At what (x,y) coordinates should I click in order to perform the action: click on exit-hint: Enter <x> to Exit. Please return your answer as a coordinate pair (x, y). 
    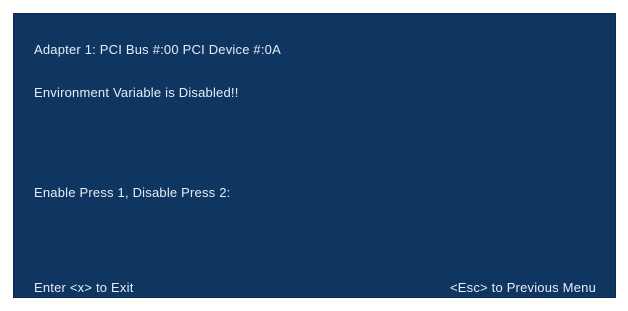
    Looking at the image, I should click on (84, 287).